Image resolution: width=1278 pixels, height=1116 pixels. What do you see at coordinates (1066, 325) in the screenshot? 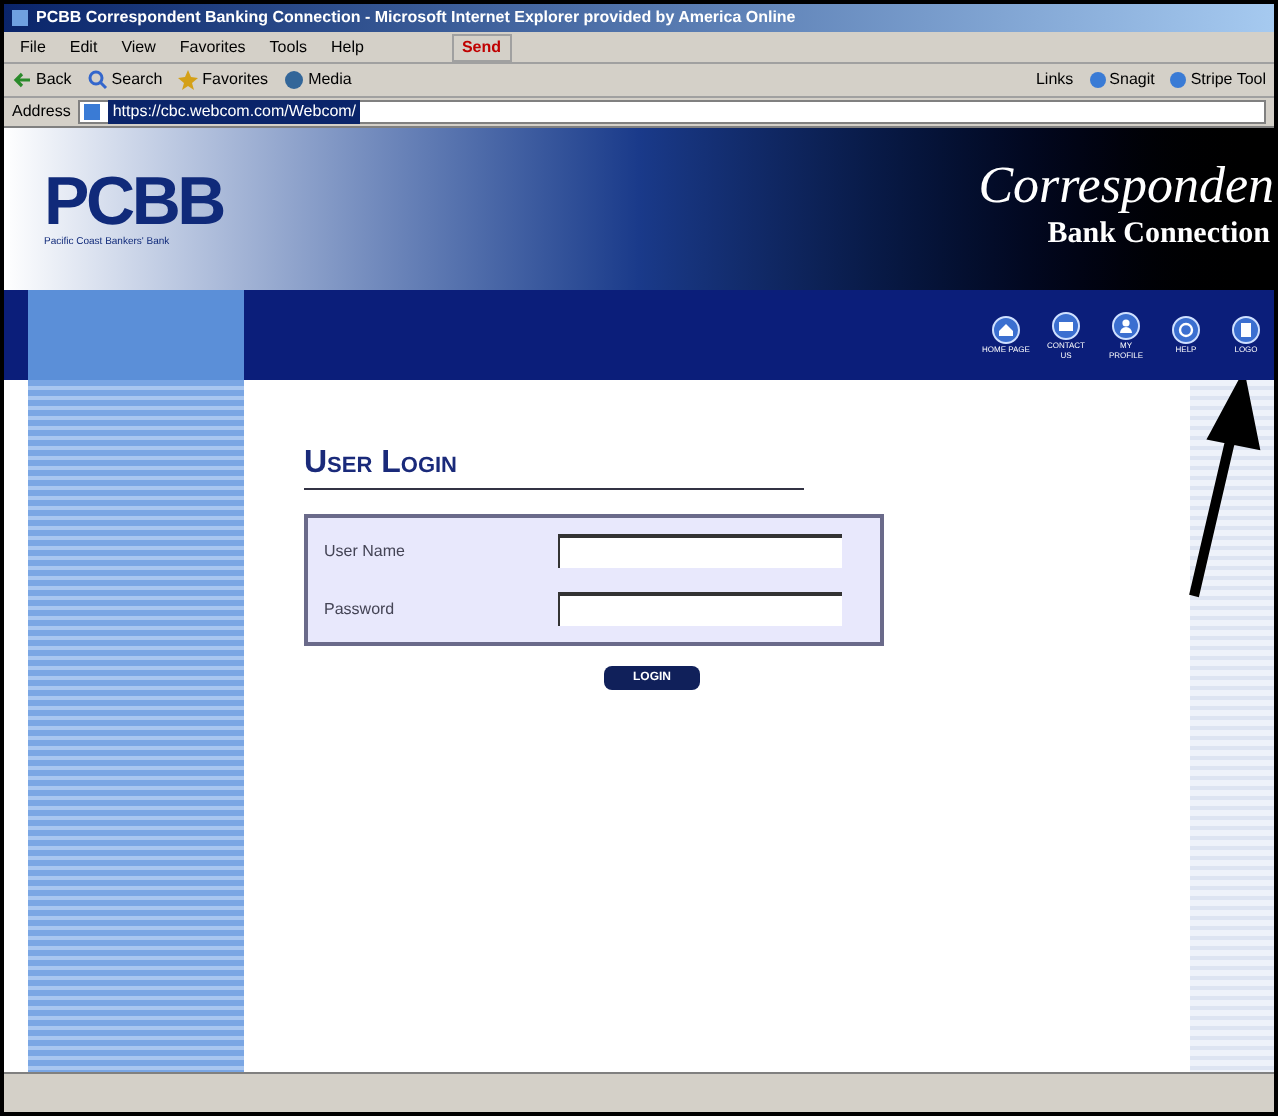
I see `envelope-icon` at bounding box center [1066, 325].